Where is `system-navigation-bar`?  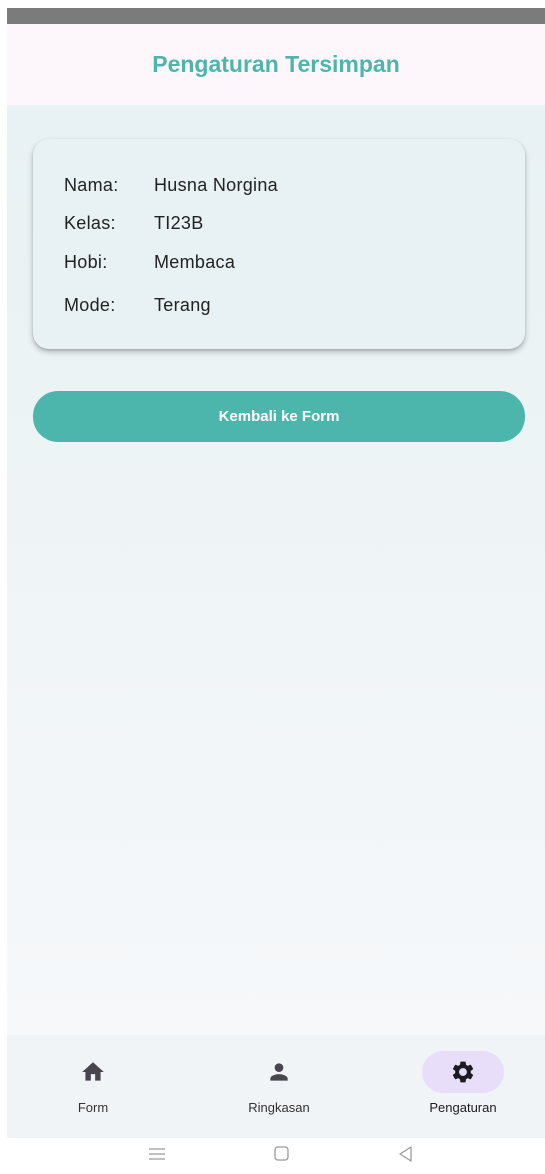 system-navigation-bar is located at coordinates (272, 1156).